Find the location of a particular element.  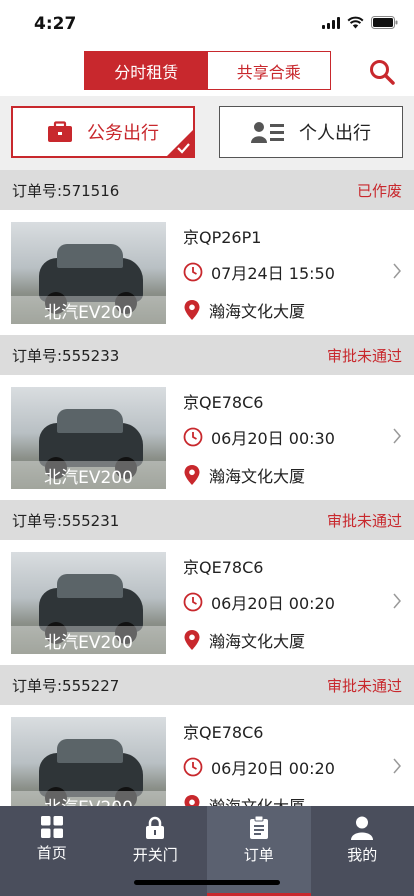

status-icons is located at coordinates (360, 22).